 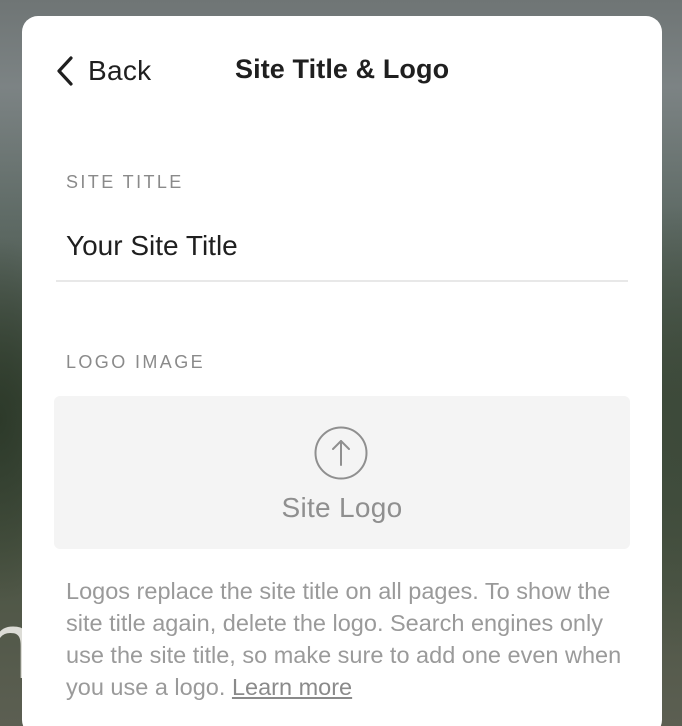 I want to click on upload-arrow-icon, so click(x=341, y=453).